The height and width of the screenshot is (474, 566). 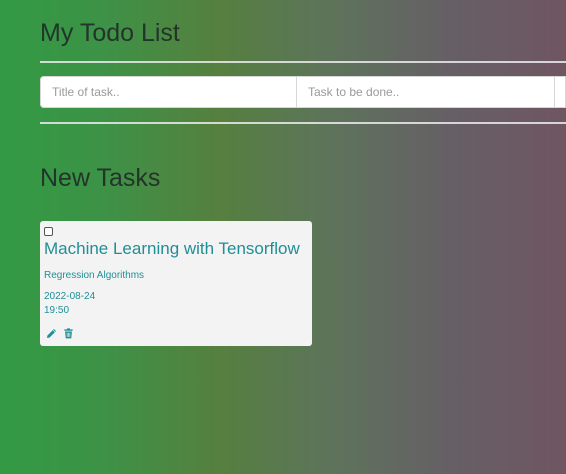 I want to click on divider-bottom, so click(x=303, y=123).